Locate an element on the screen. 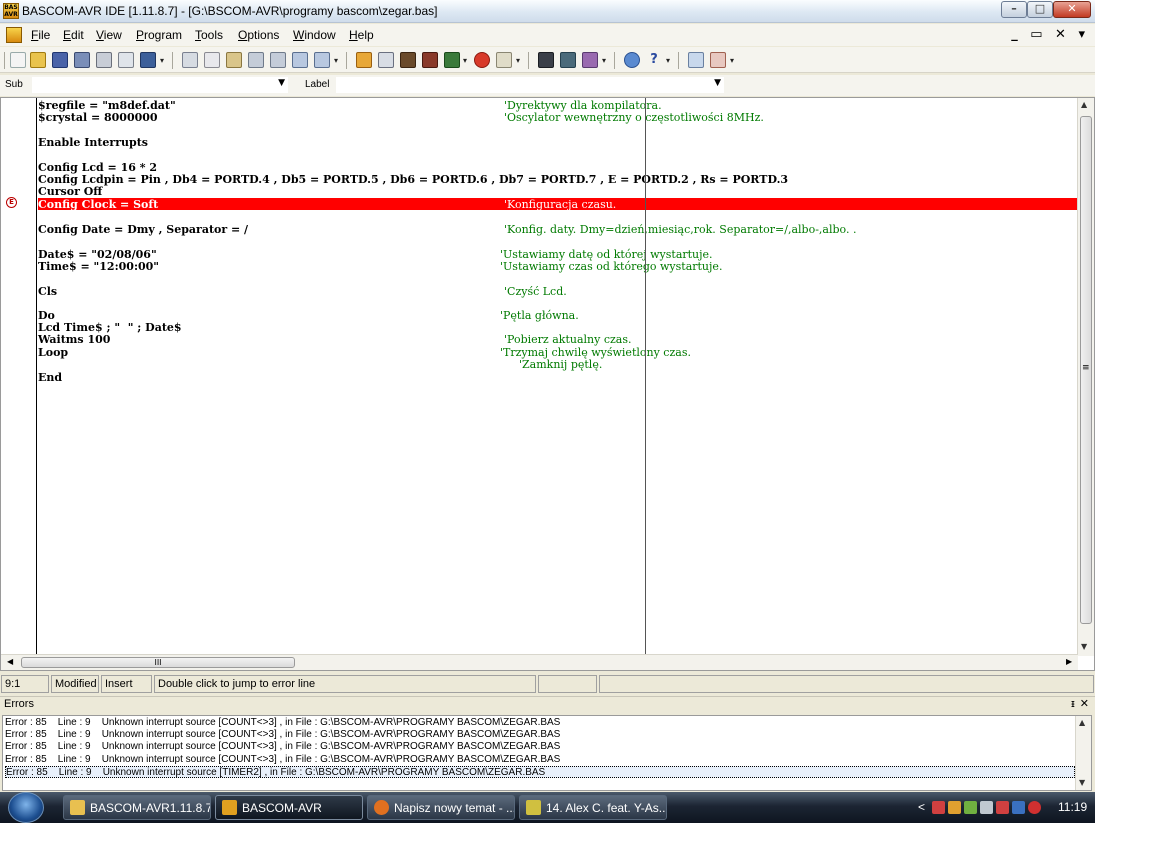 The height and width of the screenshot is (864, 1152). close-file-icon is located at coordinates (148, 60).